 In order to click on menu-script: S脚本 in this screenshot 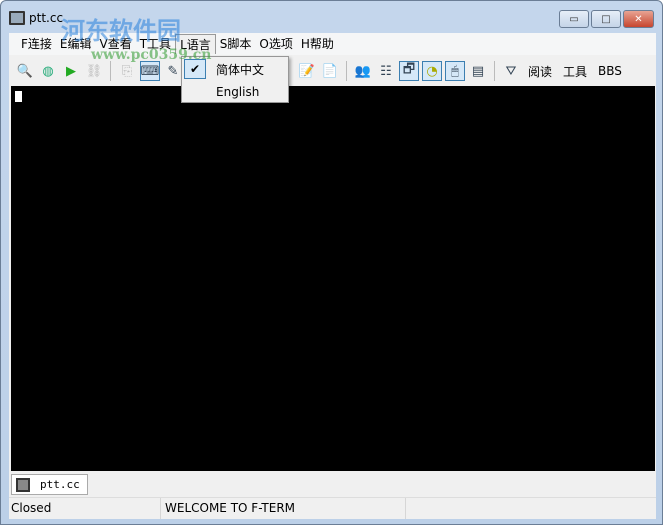, I will do `click(236, 44)`.